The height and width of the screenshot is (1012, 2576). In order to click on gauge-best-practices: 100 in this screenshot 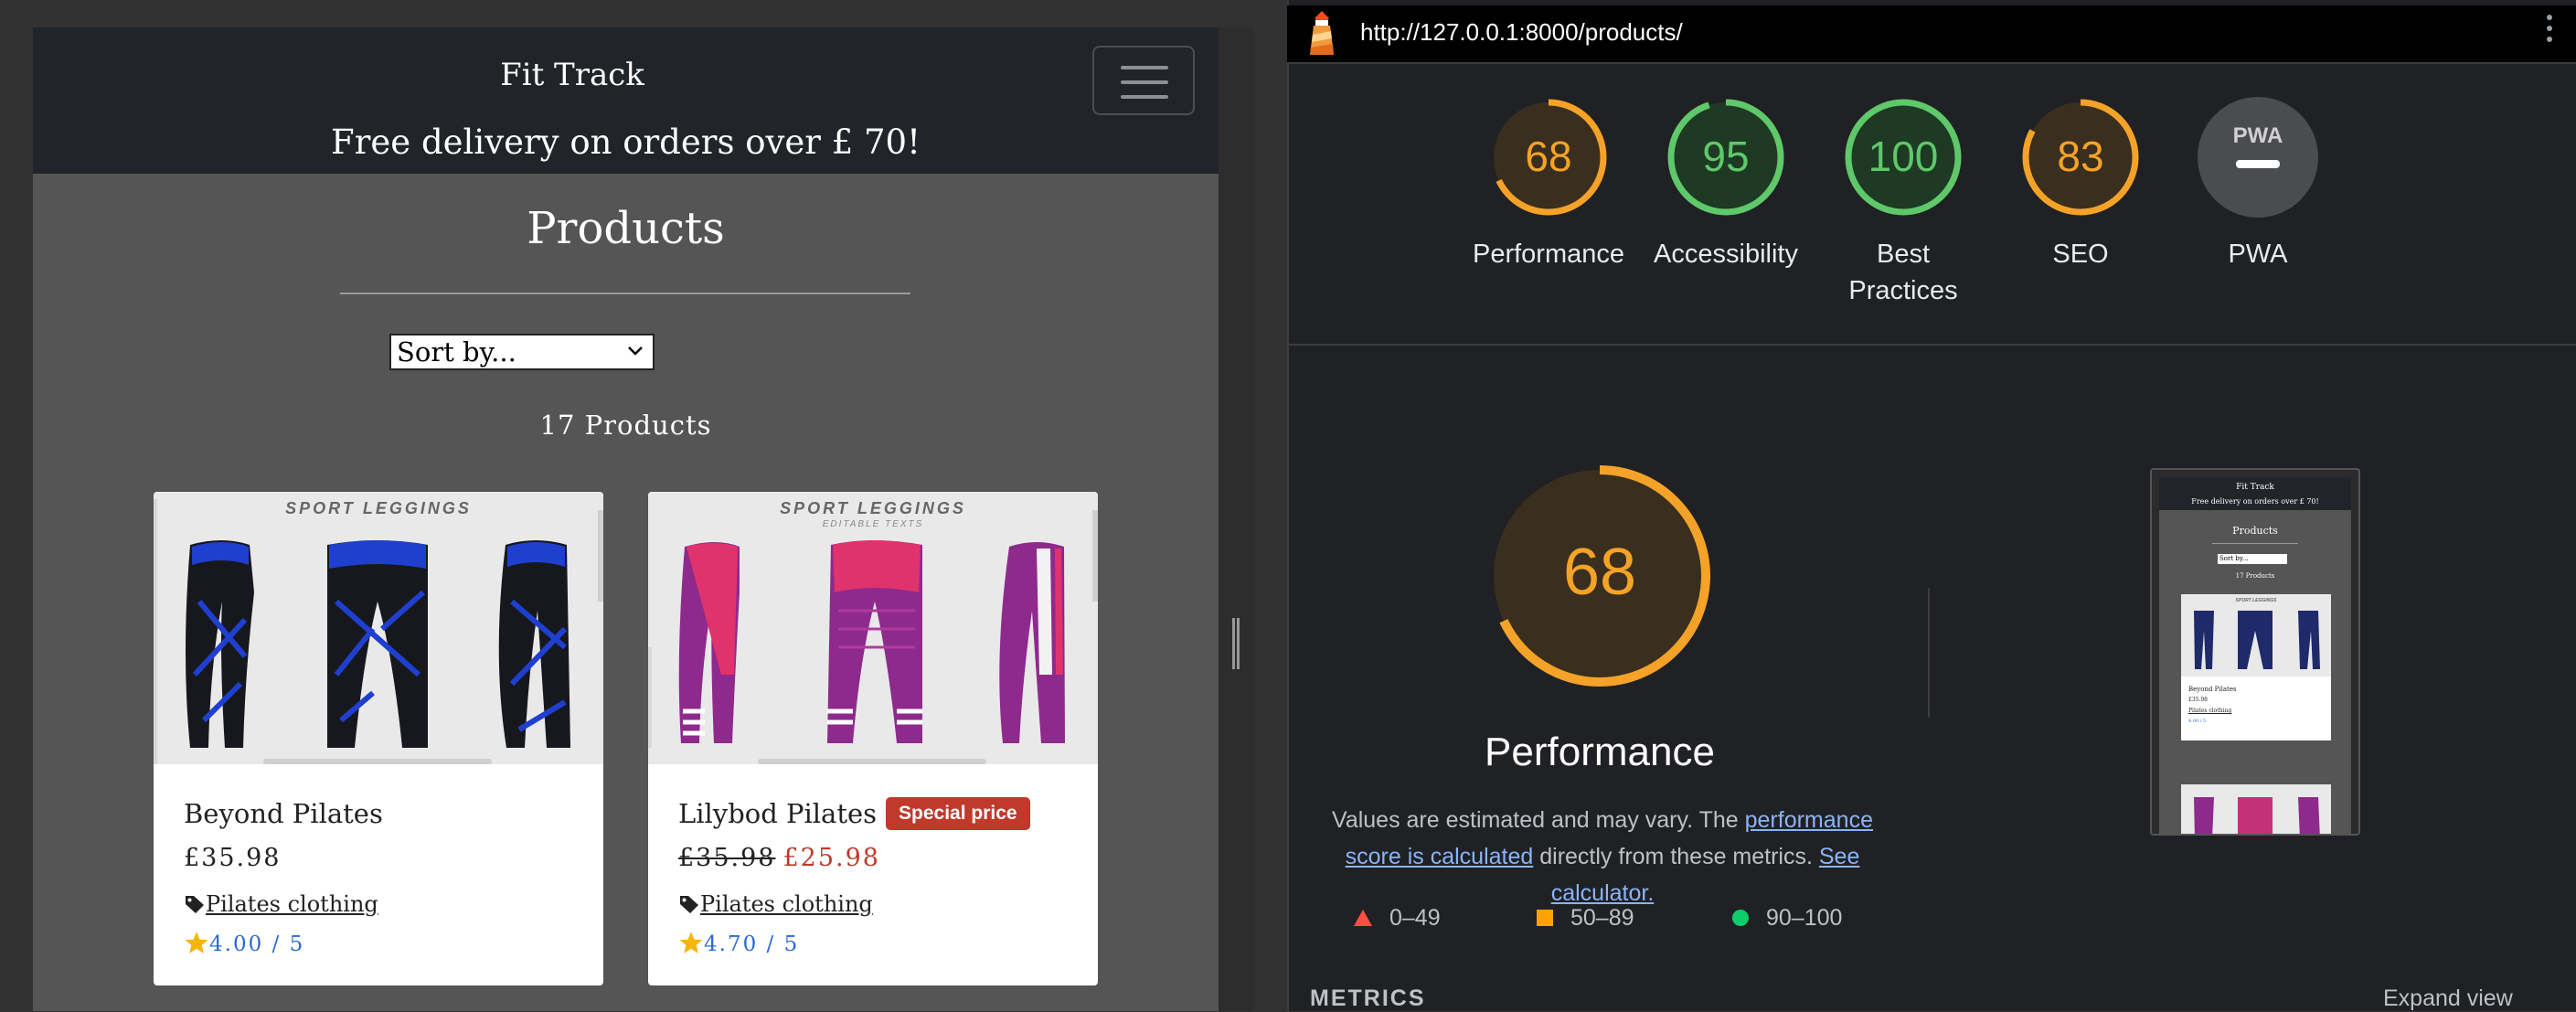, I will do `click(1904, 157)`.